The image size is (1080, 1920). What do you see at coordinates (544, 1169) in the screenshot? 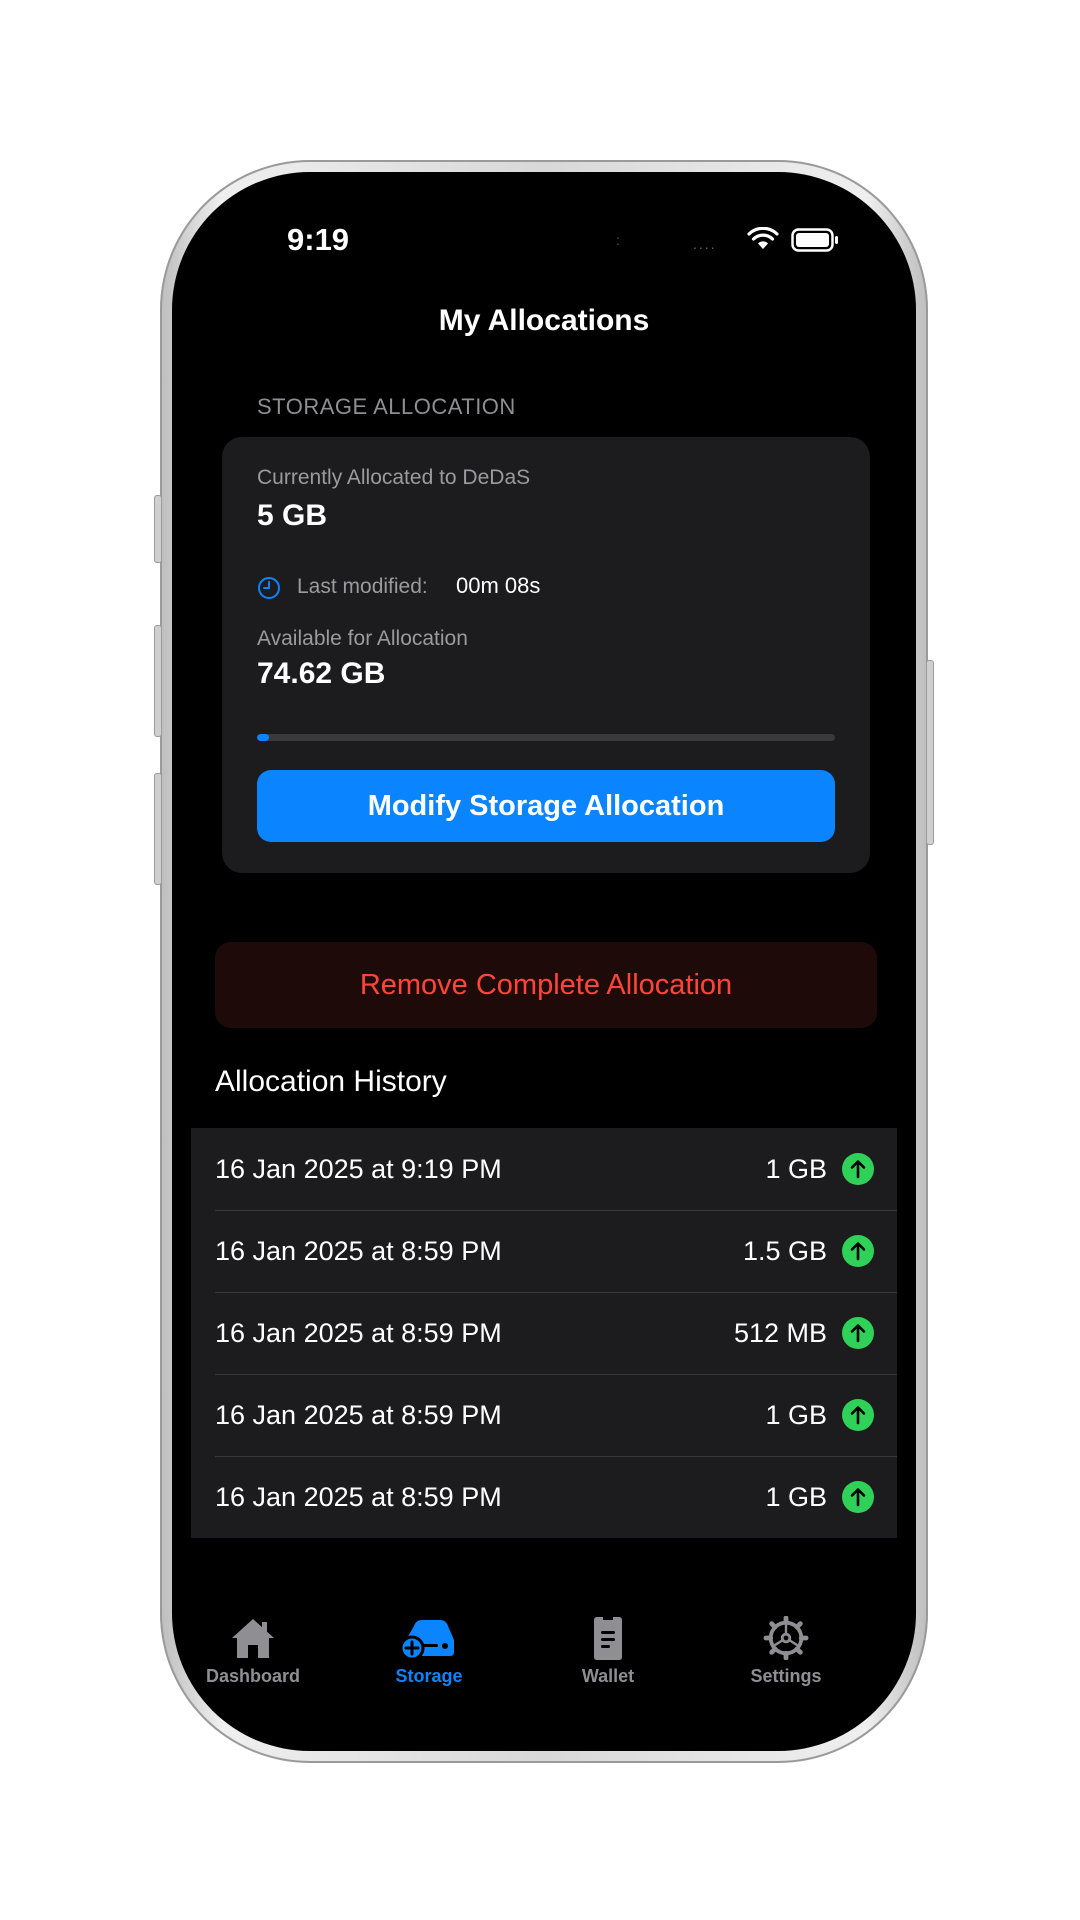
I see `history-row: 16 Jan 2025 at 9:19 PM 1 GB` at bounding box center [544, 1169].